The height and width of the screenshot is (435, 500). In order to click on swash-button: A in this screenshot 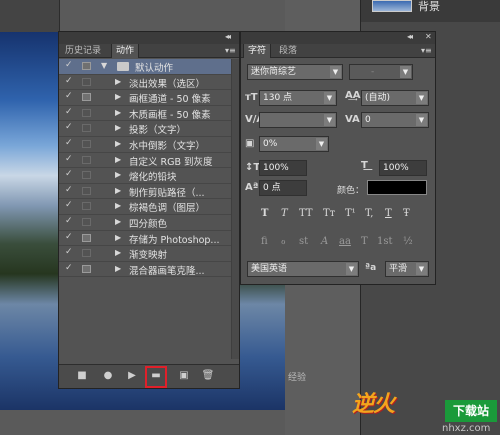, I will do `click(324, 241)`.